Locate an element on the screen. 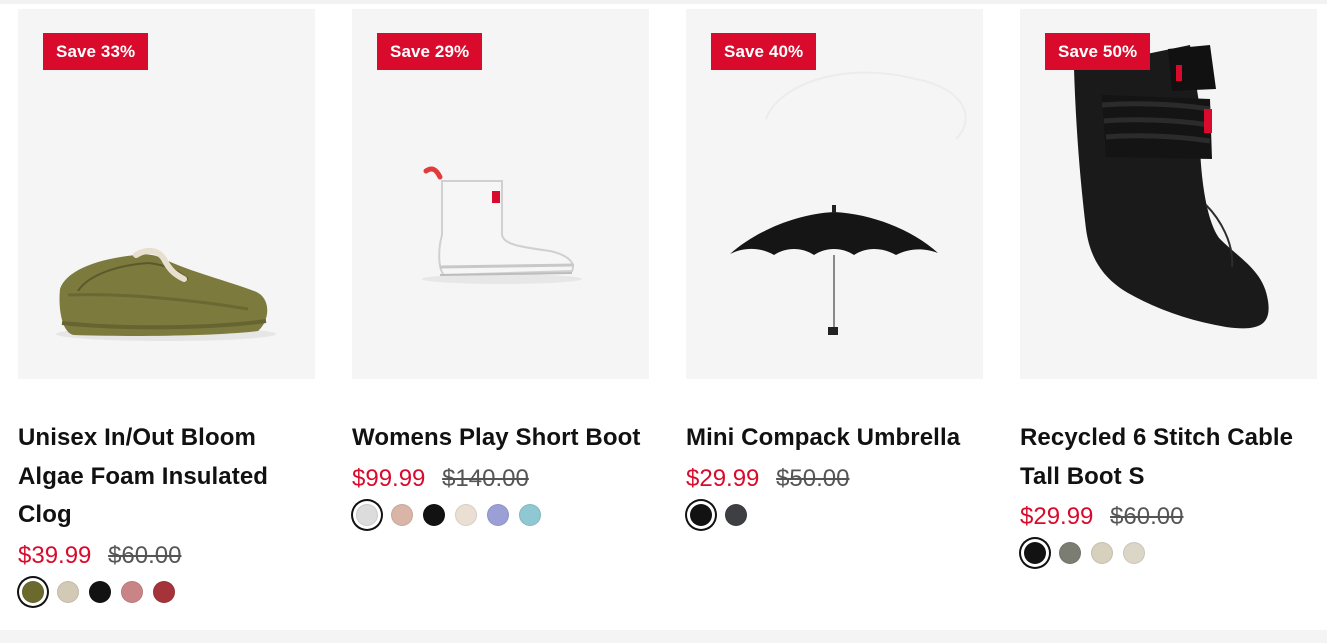 The height and width of the screenshot is (643, 1327). color-swatch-grey-green is located at coordinates (1070, 553).